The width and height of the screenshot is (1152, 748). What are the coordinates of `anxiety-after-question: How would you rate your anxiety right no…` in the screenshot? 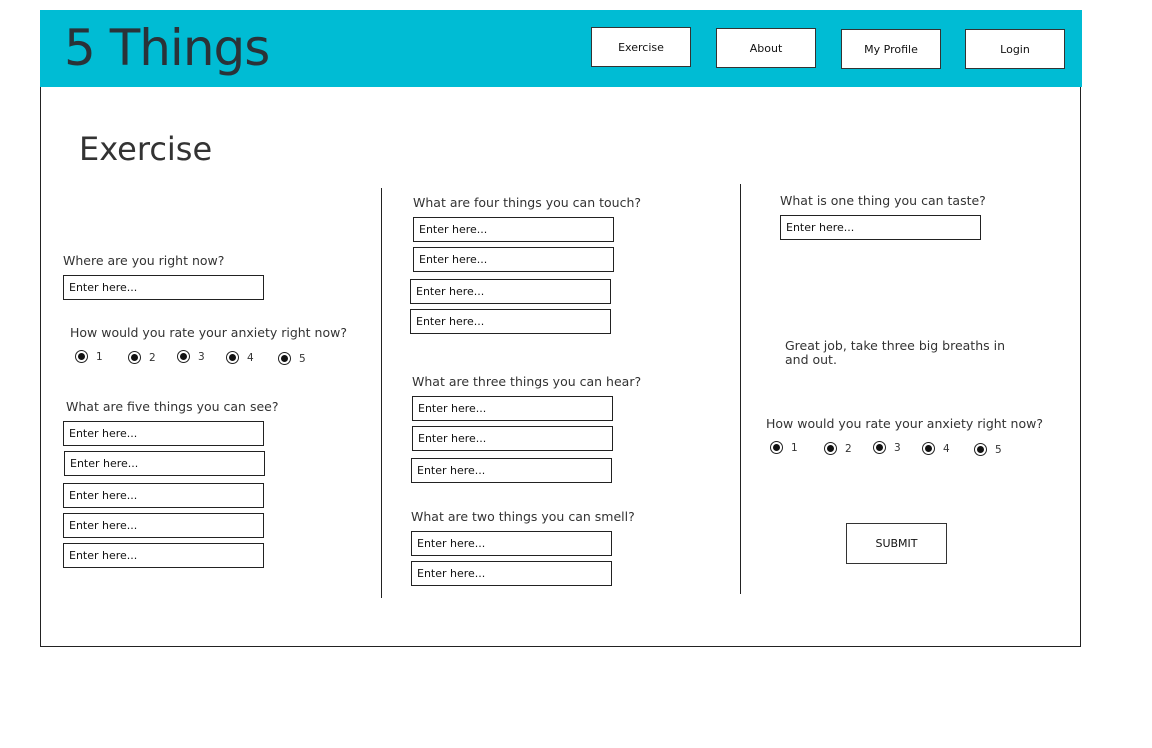 It's located at (904, 423).